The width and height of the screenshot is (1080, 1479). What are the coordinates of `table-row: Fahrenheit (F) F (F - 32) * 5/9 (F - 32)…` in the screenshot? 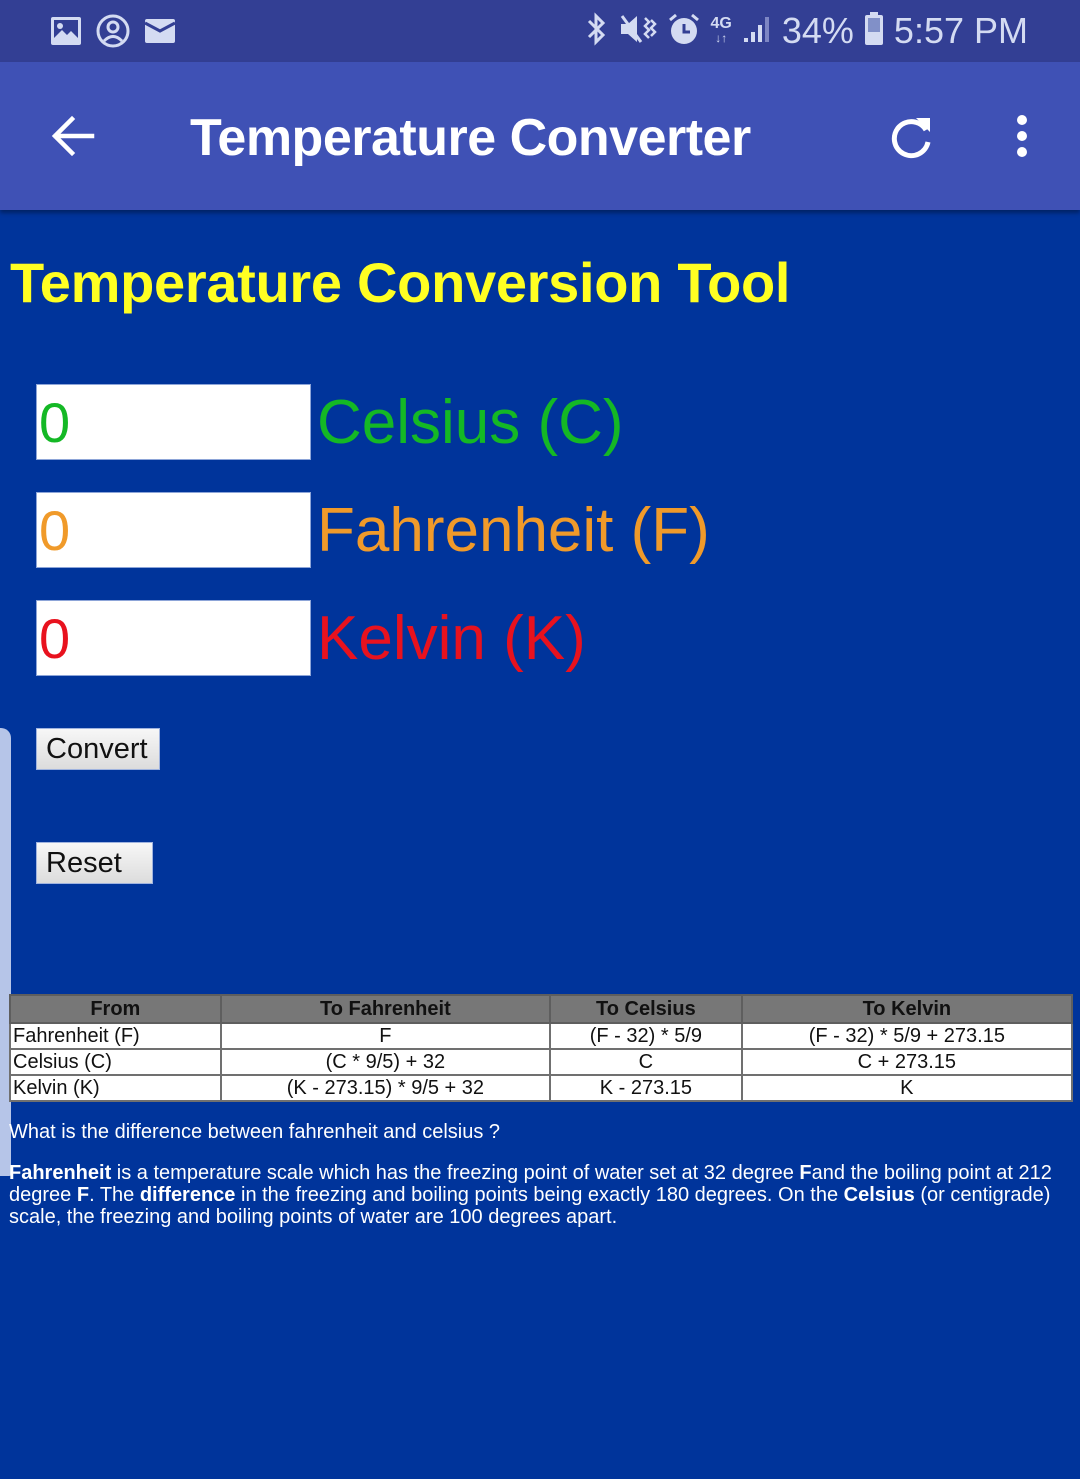 It's located at (541, 1036).